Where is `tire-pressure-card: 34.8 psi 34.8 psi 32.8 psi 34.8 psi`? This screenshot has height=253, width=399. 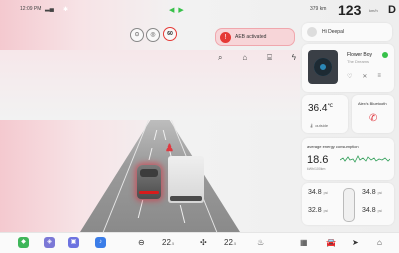
tire-pressure-card: 34.8 psi 34.8 psi 32.8 psi 34.8 psi is located at coordinates (348, 204).